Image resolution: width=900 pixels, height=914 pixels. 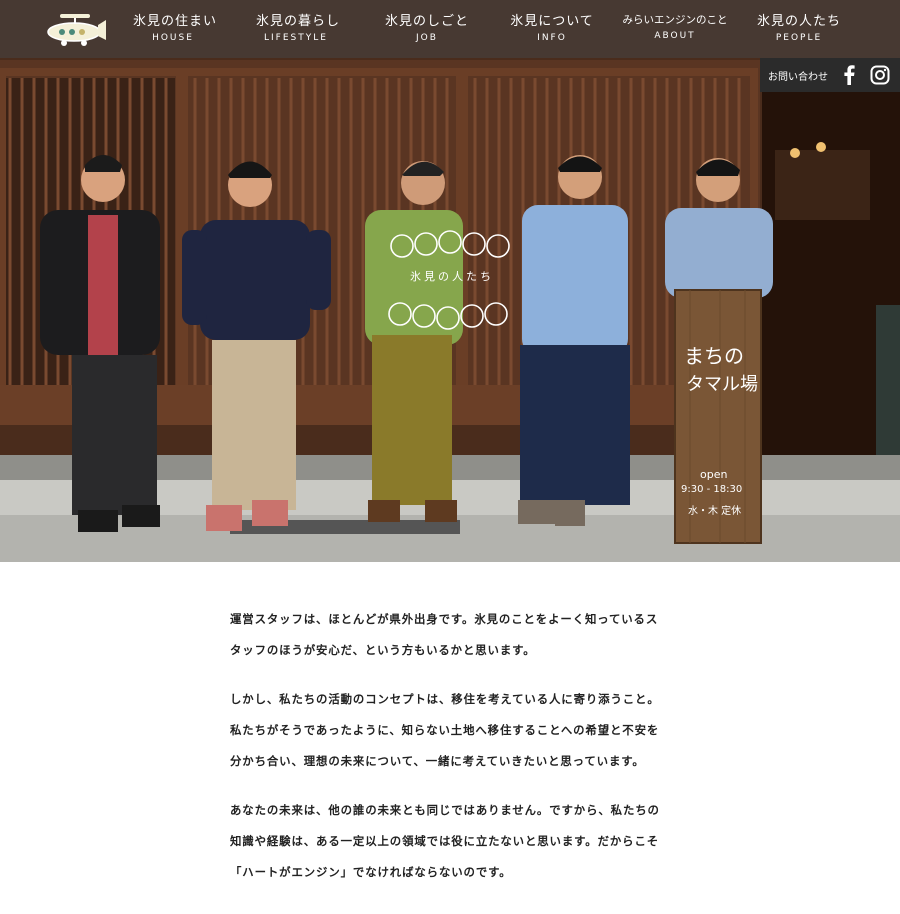 What do you see at coordinates (675, 36) in the screenshot?
I see `nav-about-en: ABOUT` at bounding box center [675, 36].